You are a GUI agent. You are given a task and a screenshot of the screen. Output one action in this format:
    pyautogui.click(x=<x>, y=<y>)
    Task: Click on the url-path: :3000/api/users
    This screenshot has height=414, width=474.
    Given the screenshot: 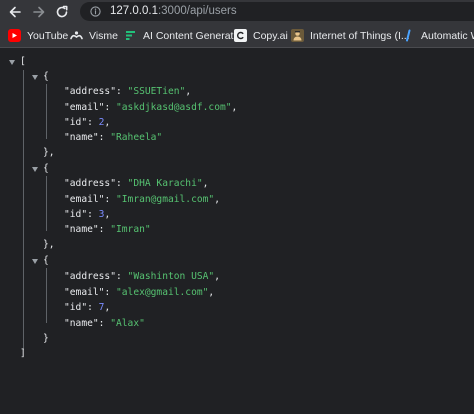 What is the action you would take?
    pyautogui.click(x=197, y=11)
    